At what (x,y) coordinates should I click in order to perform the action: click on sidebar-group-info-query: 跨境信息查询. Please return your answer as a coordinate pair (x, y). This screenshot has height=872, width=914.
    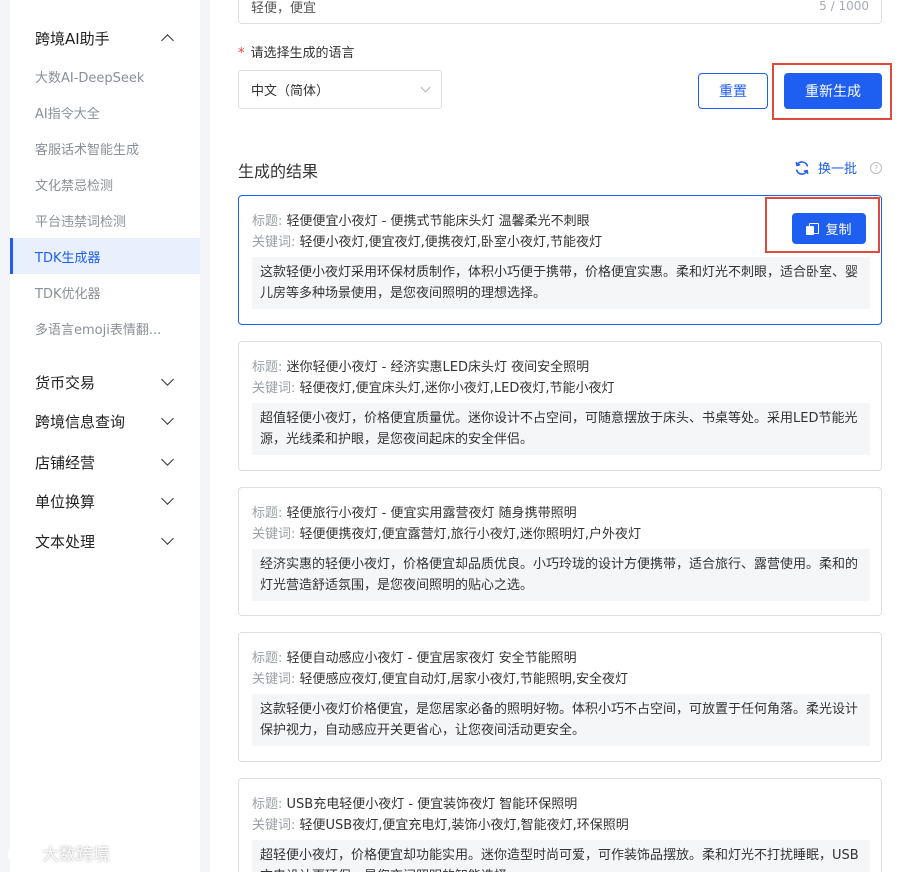
    Looking at the image, I should click on (105, 421).